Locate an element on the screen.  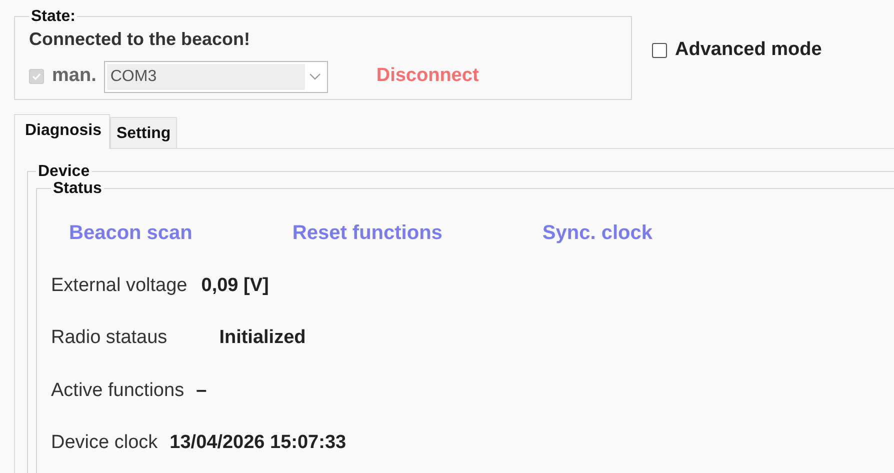
checkmark-icon is located at coordinates (36, 76).